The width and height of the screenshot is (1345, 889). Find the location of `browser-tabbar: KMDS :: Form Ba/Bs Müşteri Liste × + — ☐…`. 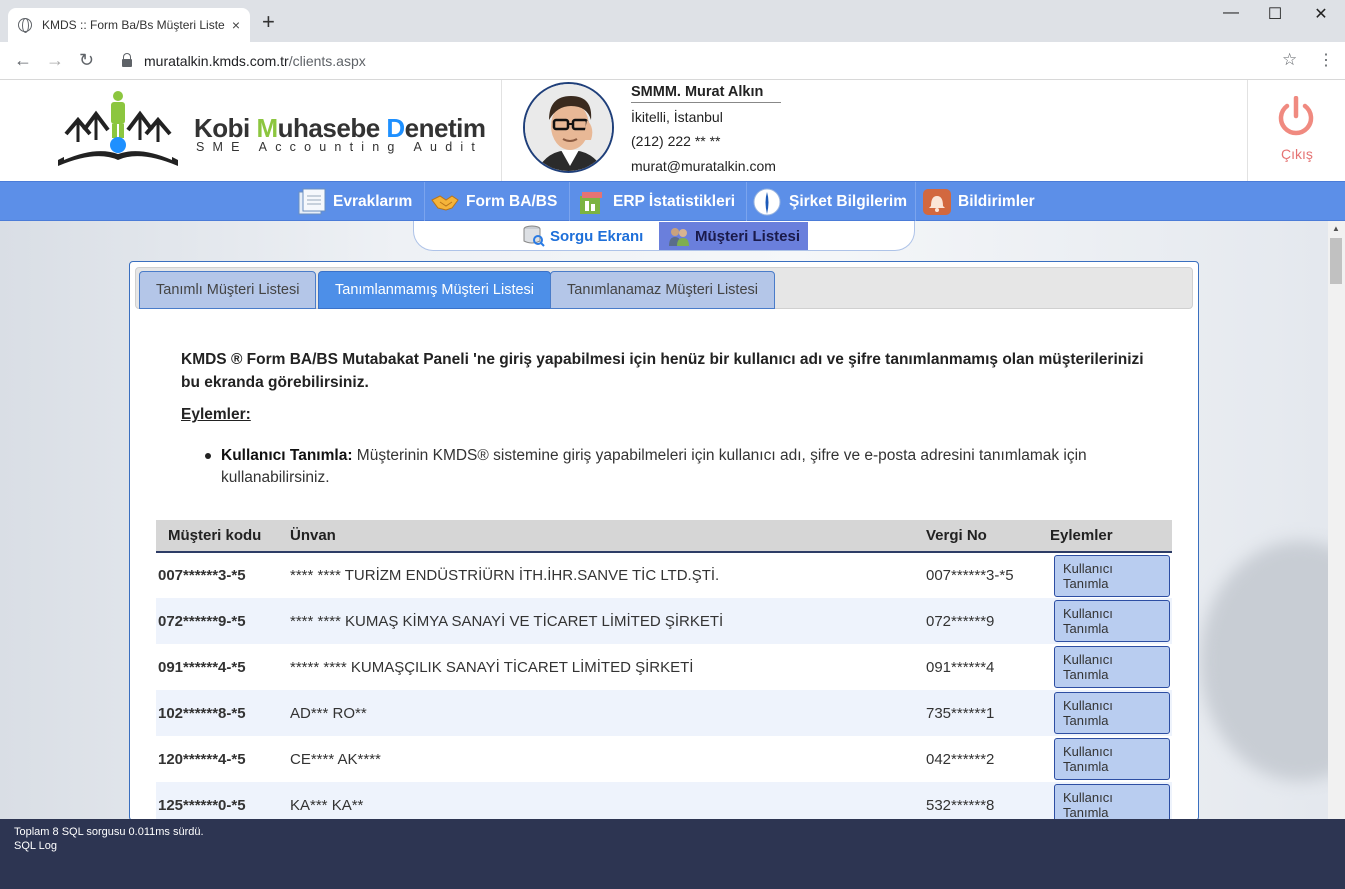

browser-tabbar: KMDS :: Form Ba/Bs Müşteri Liste × + — ☐… is located at coordinates (672, 21).